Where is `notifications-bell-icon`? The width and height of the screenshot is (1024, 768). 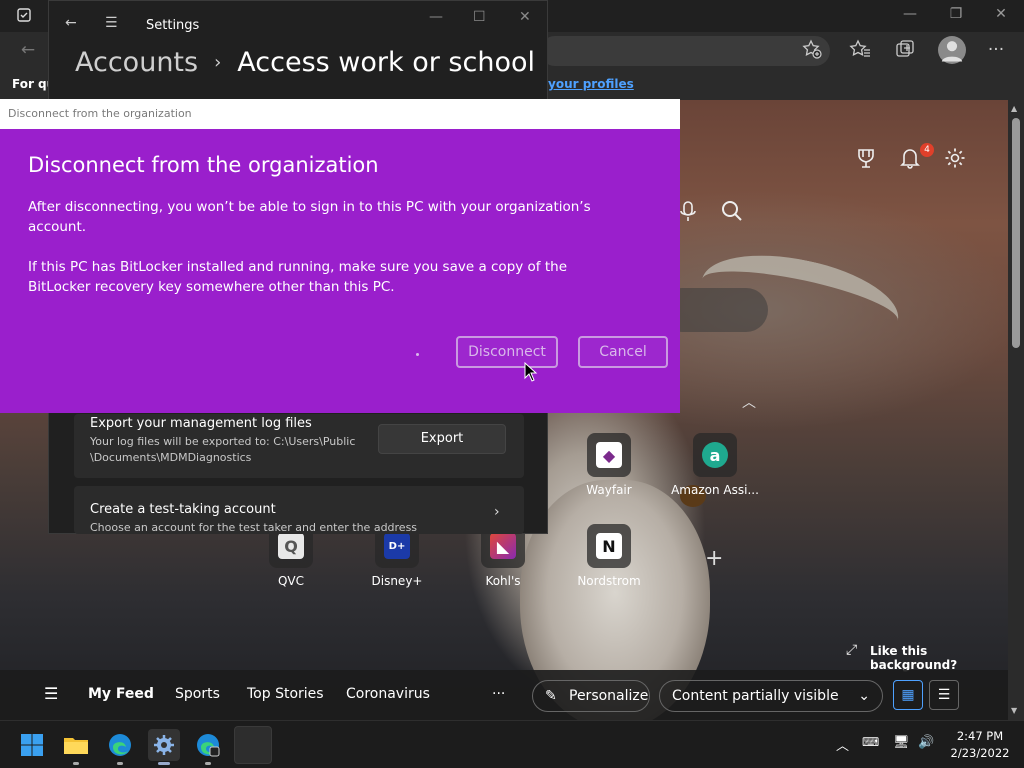
notifications-bell-icon is located at coordinates (910, 160).